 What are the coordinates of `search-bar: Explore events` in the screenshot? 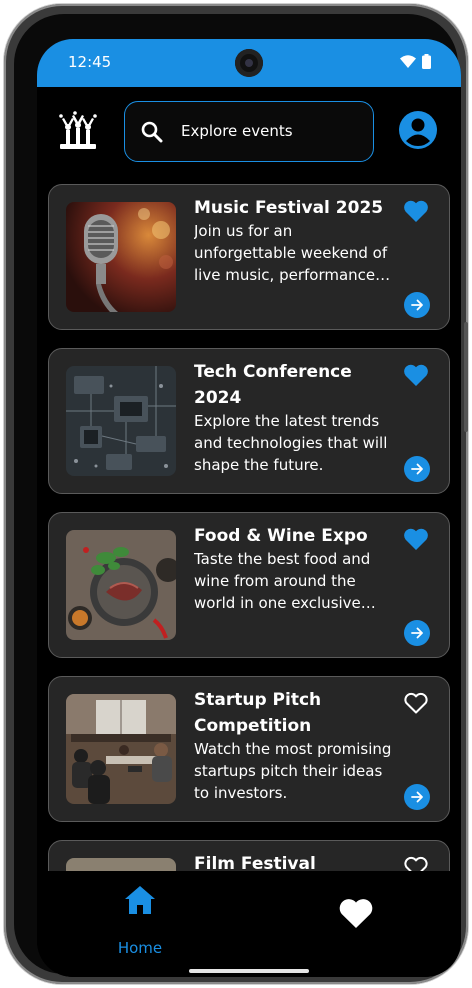 It's located at (249, 131).